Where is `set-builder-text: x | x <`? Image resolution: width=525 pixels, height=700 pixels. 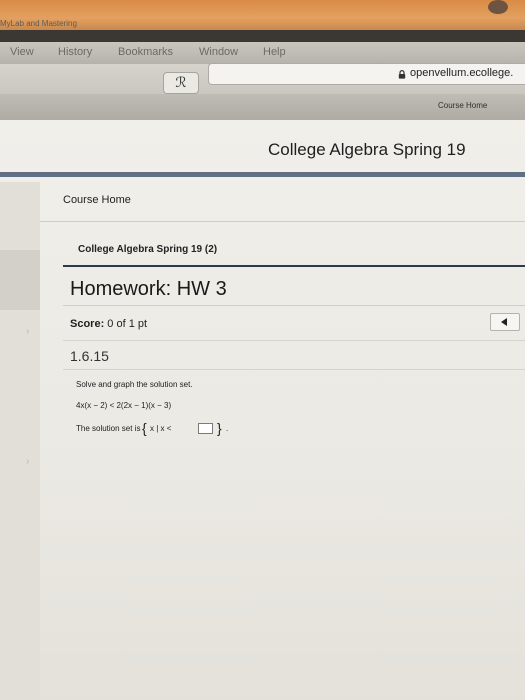 set-builder-text: x | x < is located at coordinates (161, 428).